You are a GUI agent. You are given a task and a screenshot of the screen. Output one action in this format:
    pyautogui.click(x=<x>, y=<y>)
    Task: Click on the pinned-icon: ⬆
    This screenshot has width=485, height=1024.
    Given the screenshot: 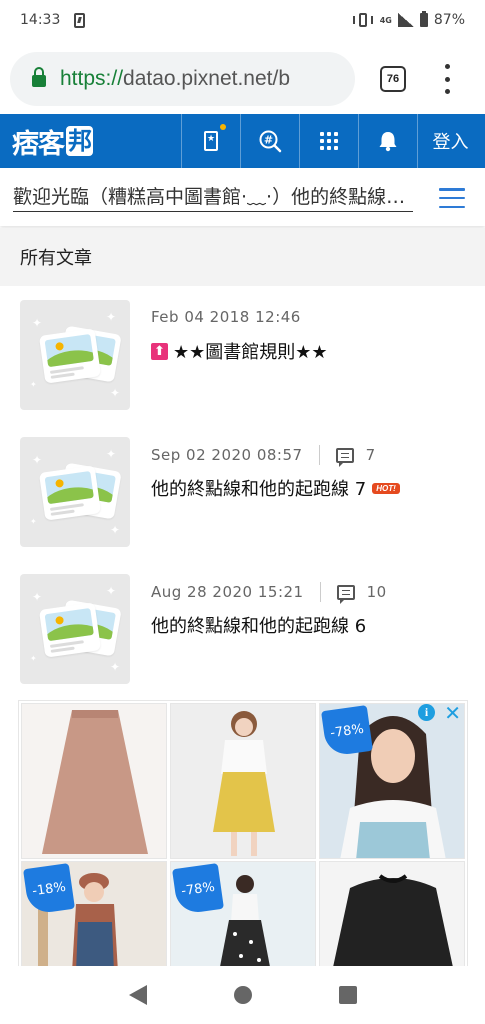 What is the action you would take?
    pyautogui.click(x=159, y=351)
    